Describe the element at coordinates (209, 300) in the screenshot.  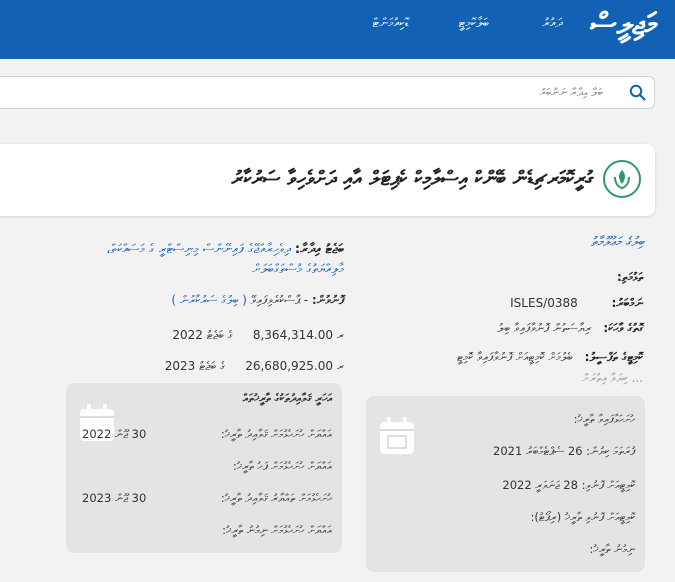
I see `status-value: ( ބިލުގެ ސަރުކާރުން )` at that location.